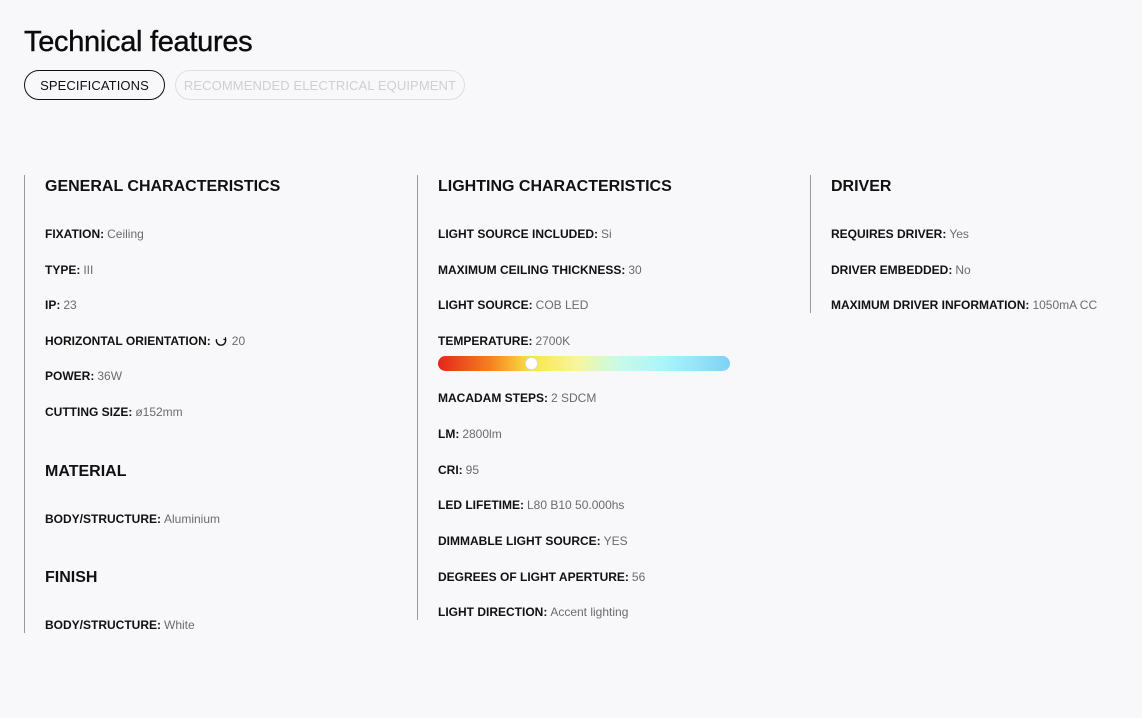  Describe the element at coordinates (889, 234) in the screenshot. I see `spec-key: REQUIRES DRIVER:` at that location.